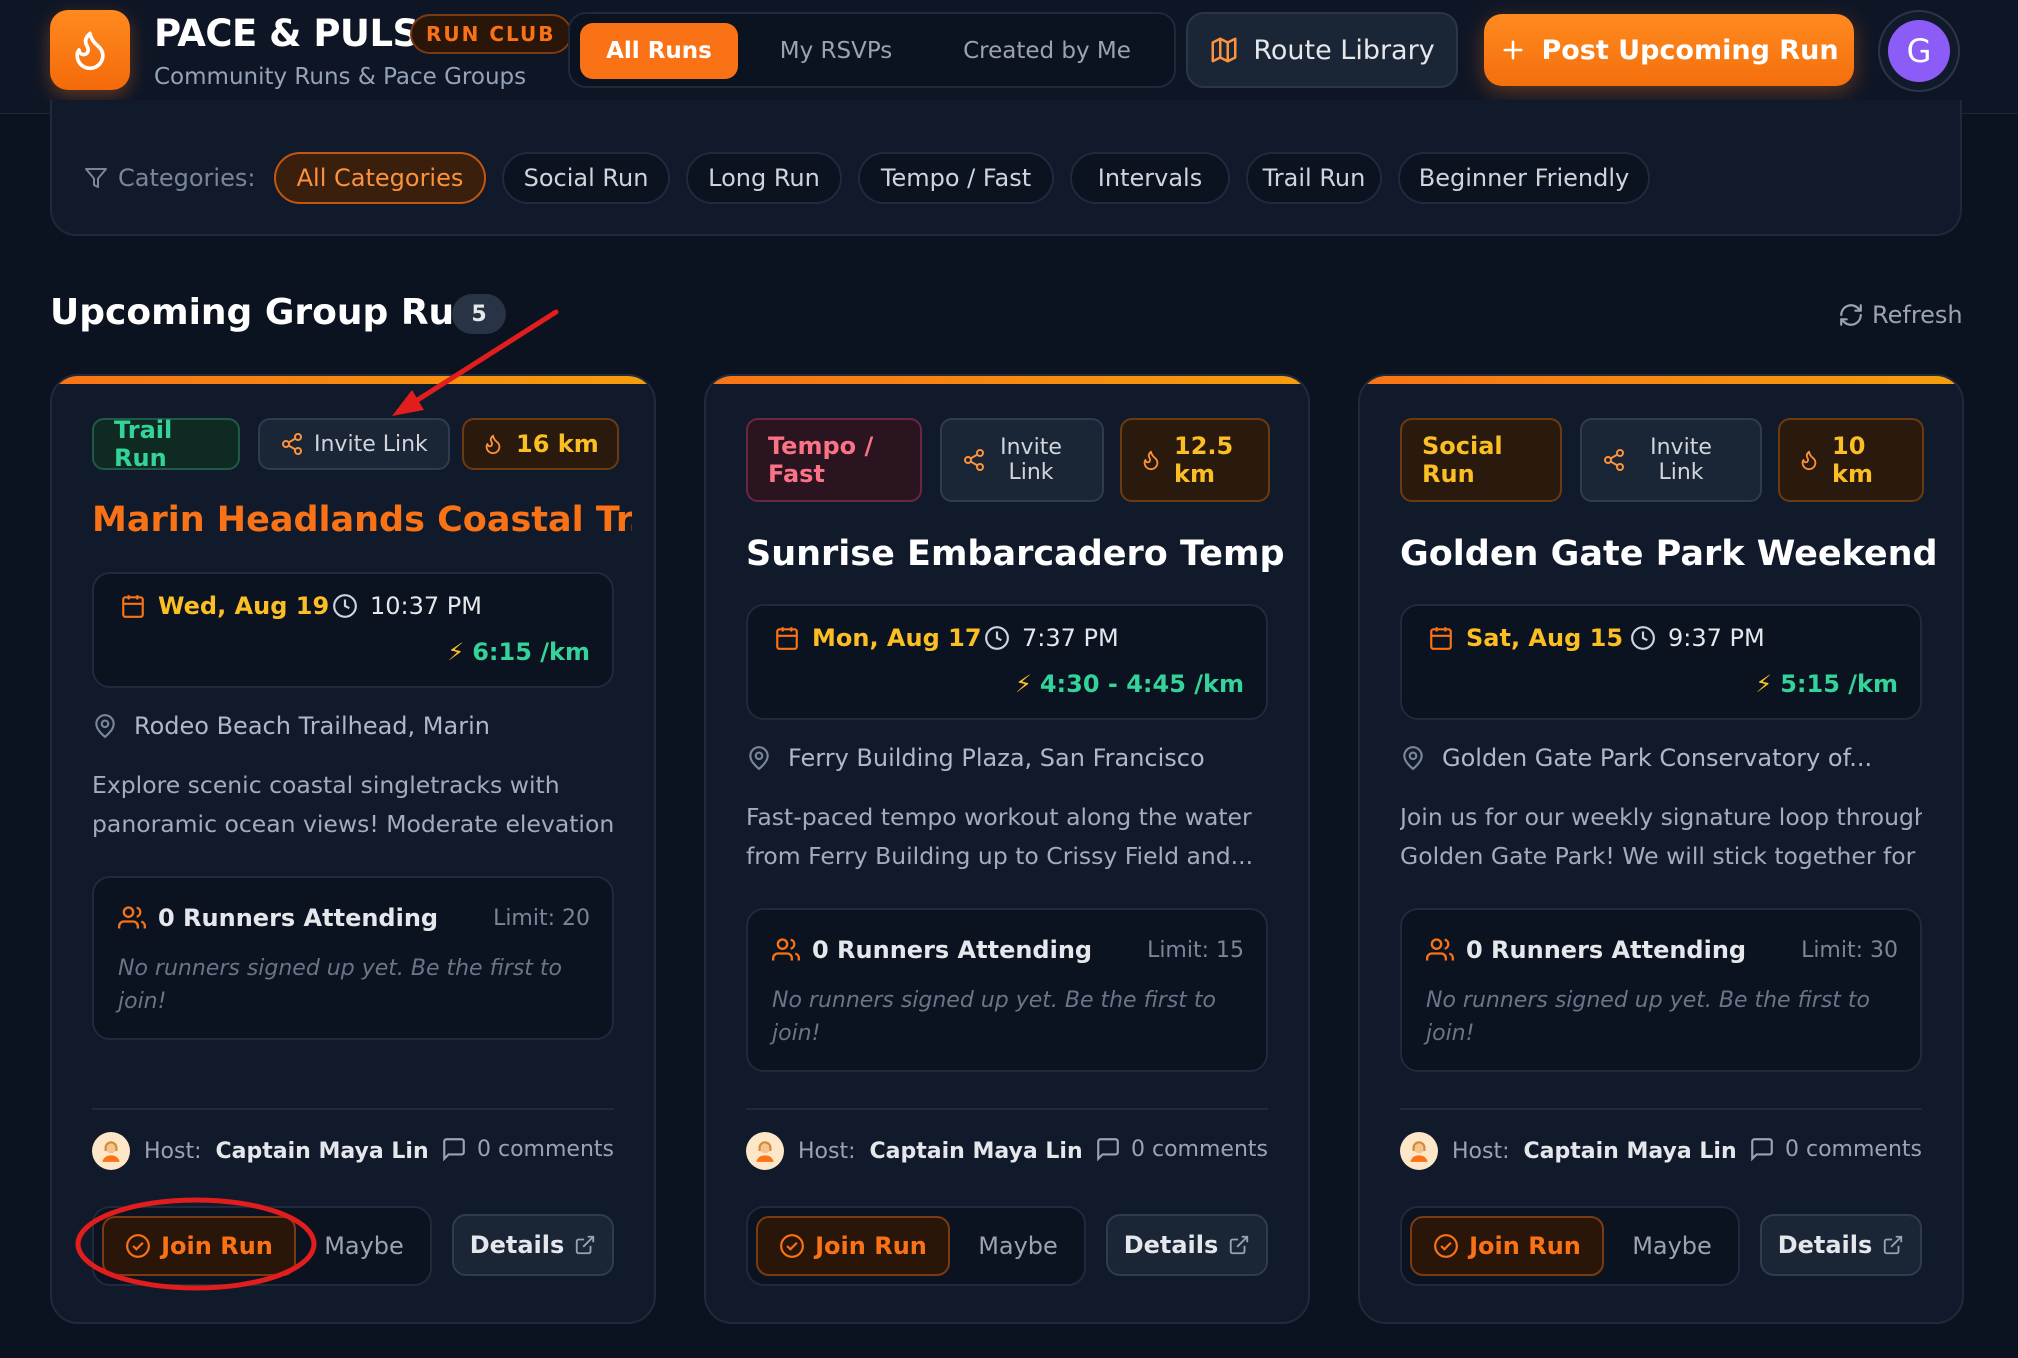  I want to click on distance-value: 10 km, so click(1852, 460).